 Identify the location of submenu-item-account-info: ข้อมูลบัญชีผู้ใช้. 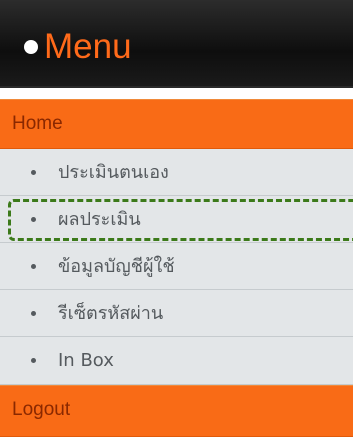
(176, 266).